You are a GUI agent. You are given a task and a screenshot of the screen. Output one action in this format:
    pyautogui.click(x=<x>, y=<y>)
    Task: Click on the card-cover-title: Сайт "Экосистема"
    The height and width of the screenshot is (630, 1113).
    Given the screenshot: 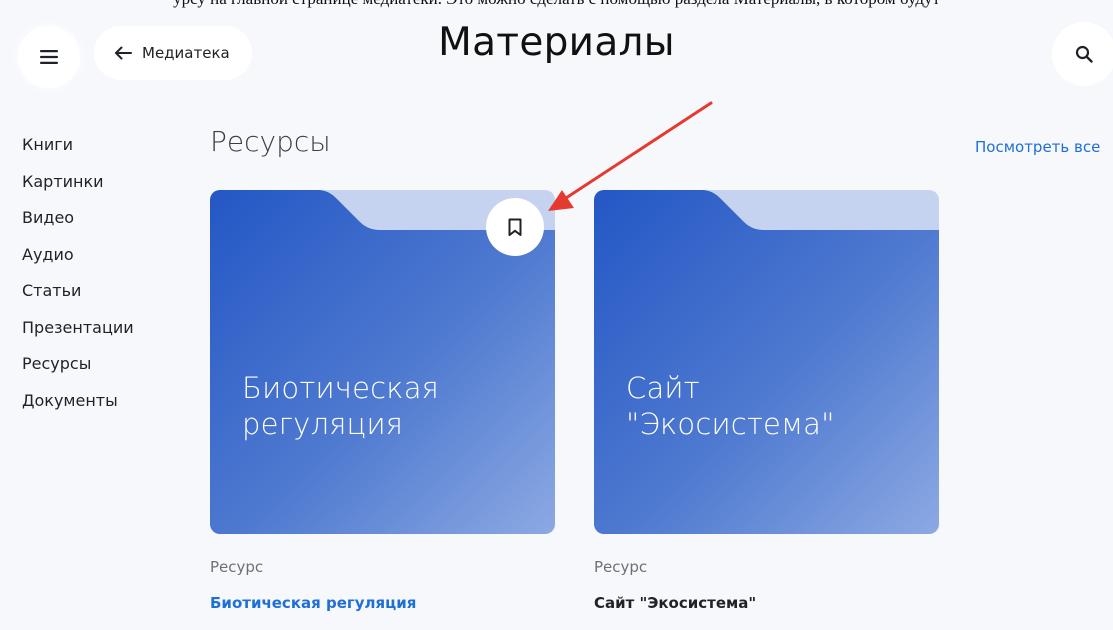 What is the action you would take?
    pyautogui.click(x=730, y=406)
    